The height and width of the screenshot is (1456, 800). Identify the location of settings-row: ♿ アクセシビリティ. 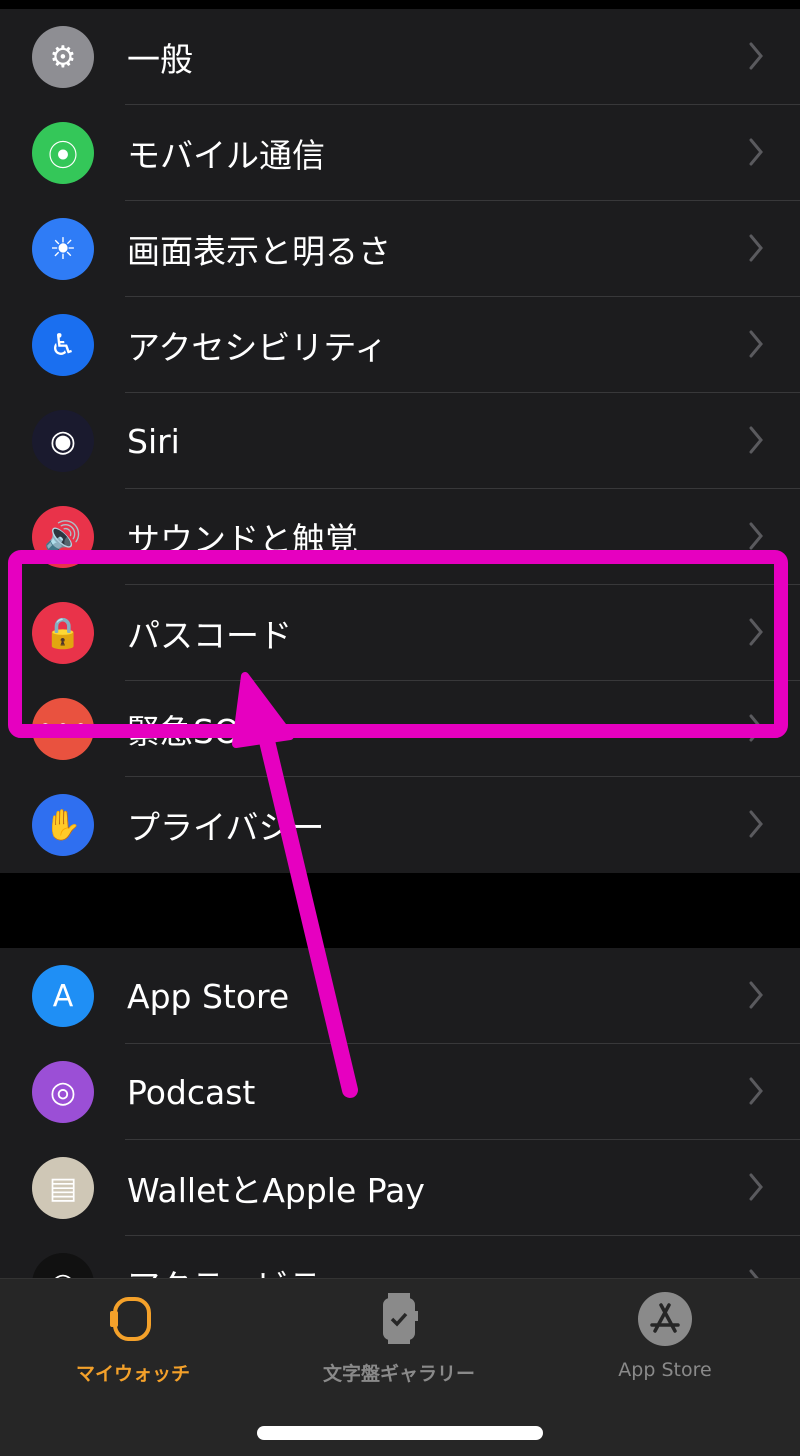
(400, 345).